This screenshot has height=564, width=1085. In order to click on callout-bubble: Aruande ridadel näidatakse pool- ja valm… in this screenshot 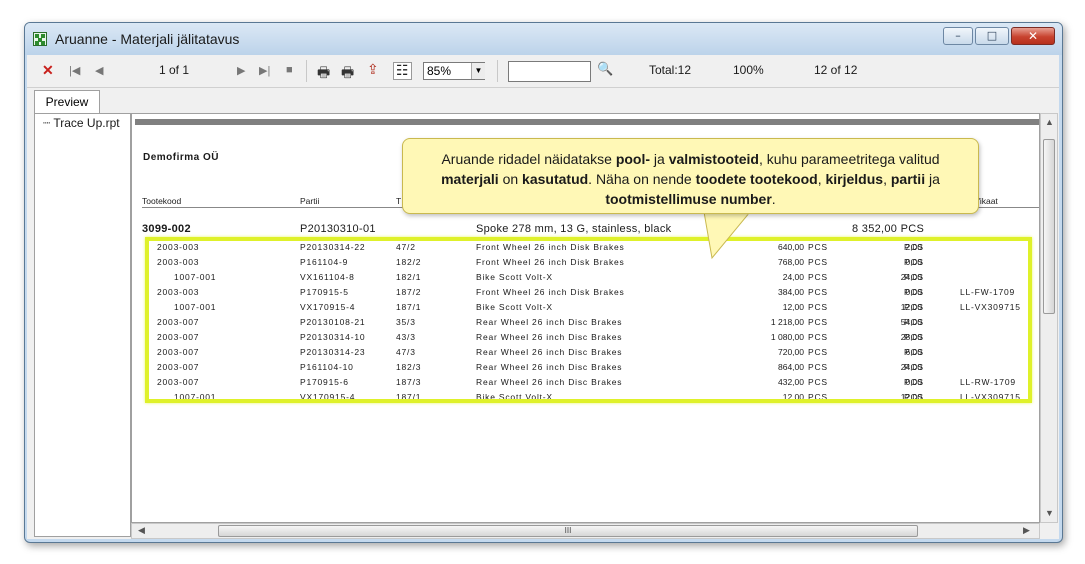, I will do `click(690, 176)`.